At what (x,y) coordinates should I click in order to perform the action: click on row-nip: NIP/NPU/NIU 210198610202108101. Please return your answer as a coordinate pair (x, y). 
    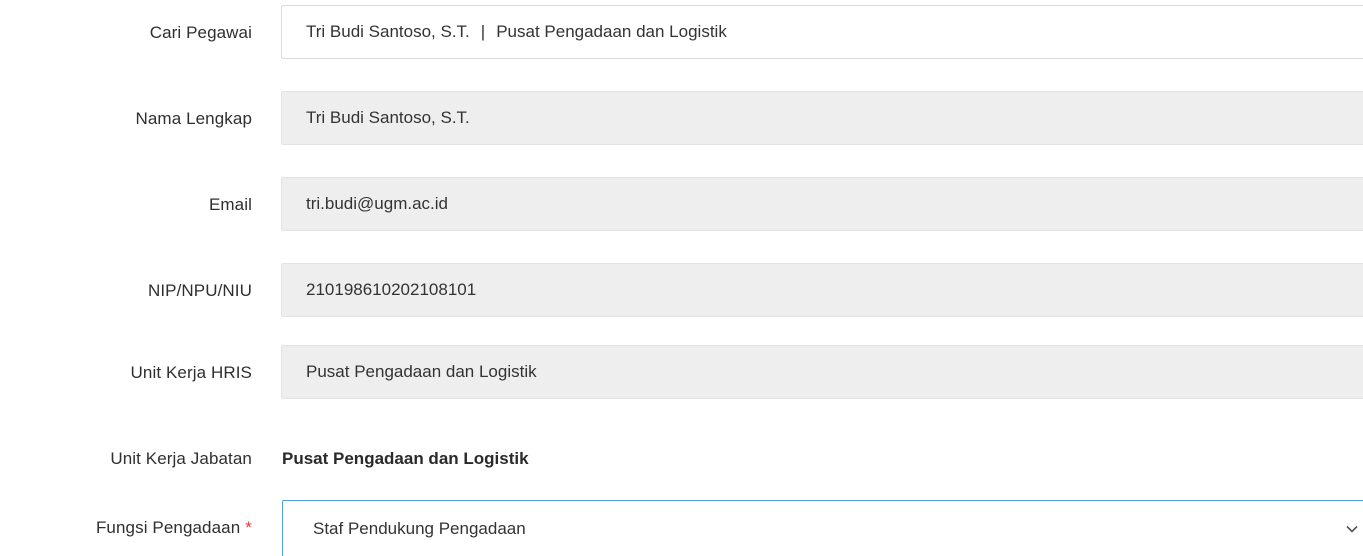
    Looking at the image, I should click on (681, 291).